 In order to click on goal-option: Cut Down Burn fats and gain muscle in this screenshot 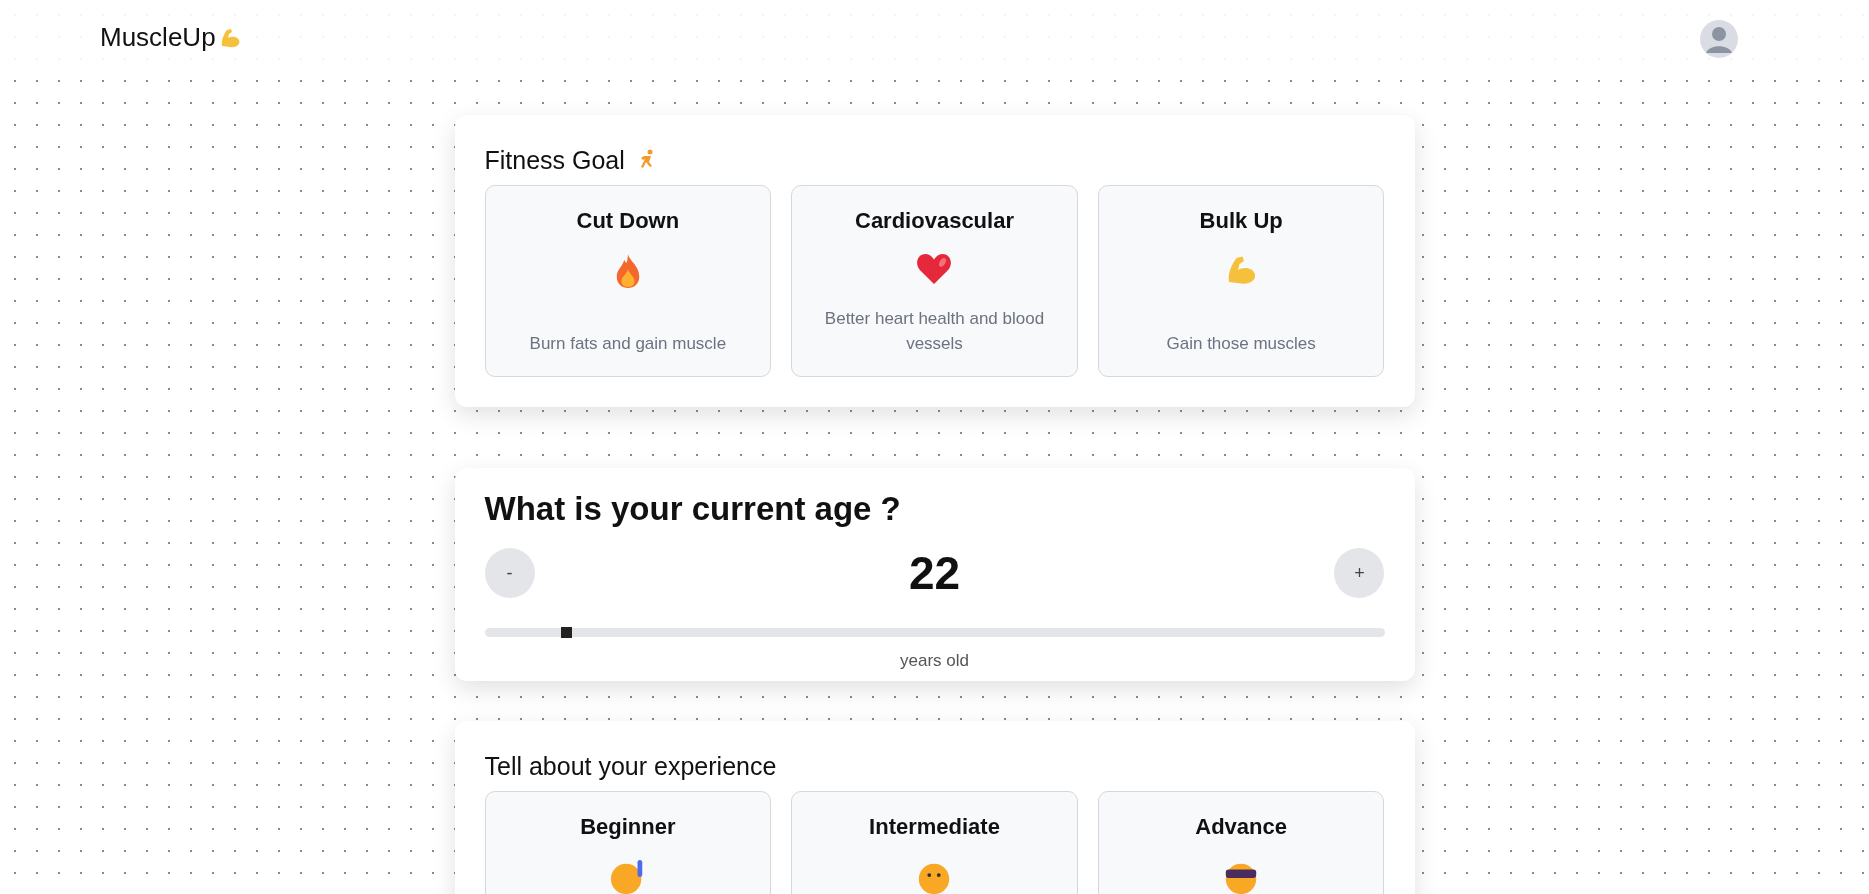, I will do `click(628, 281)`.